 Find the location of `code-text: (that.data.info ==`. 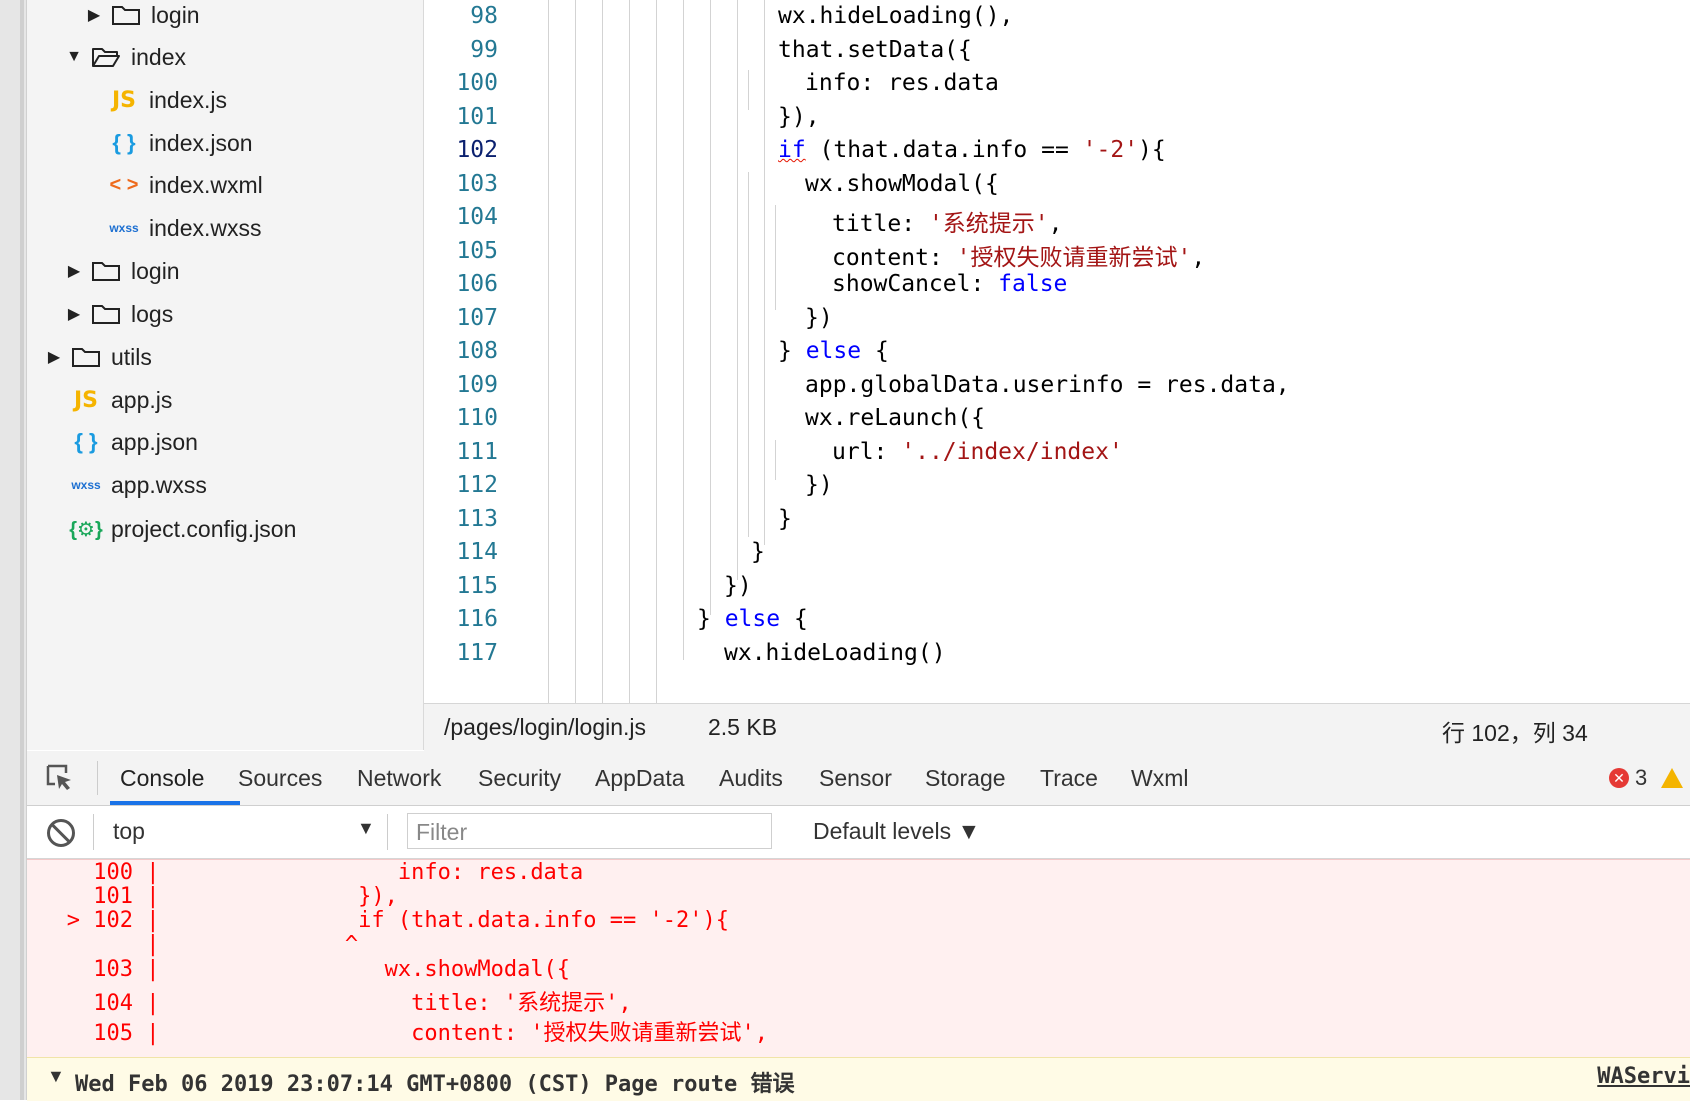

code-text: (that.data.info == is located at coordinates (944, 150).